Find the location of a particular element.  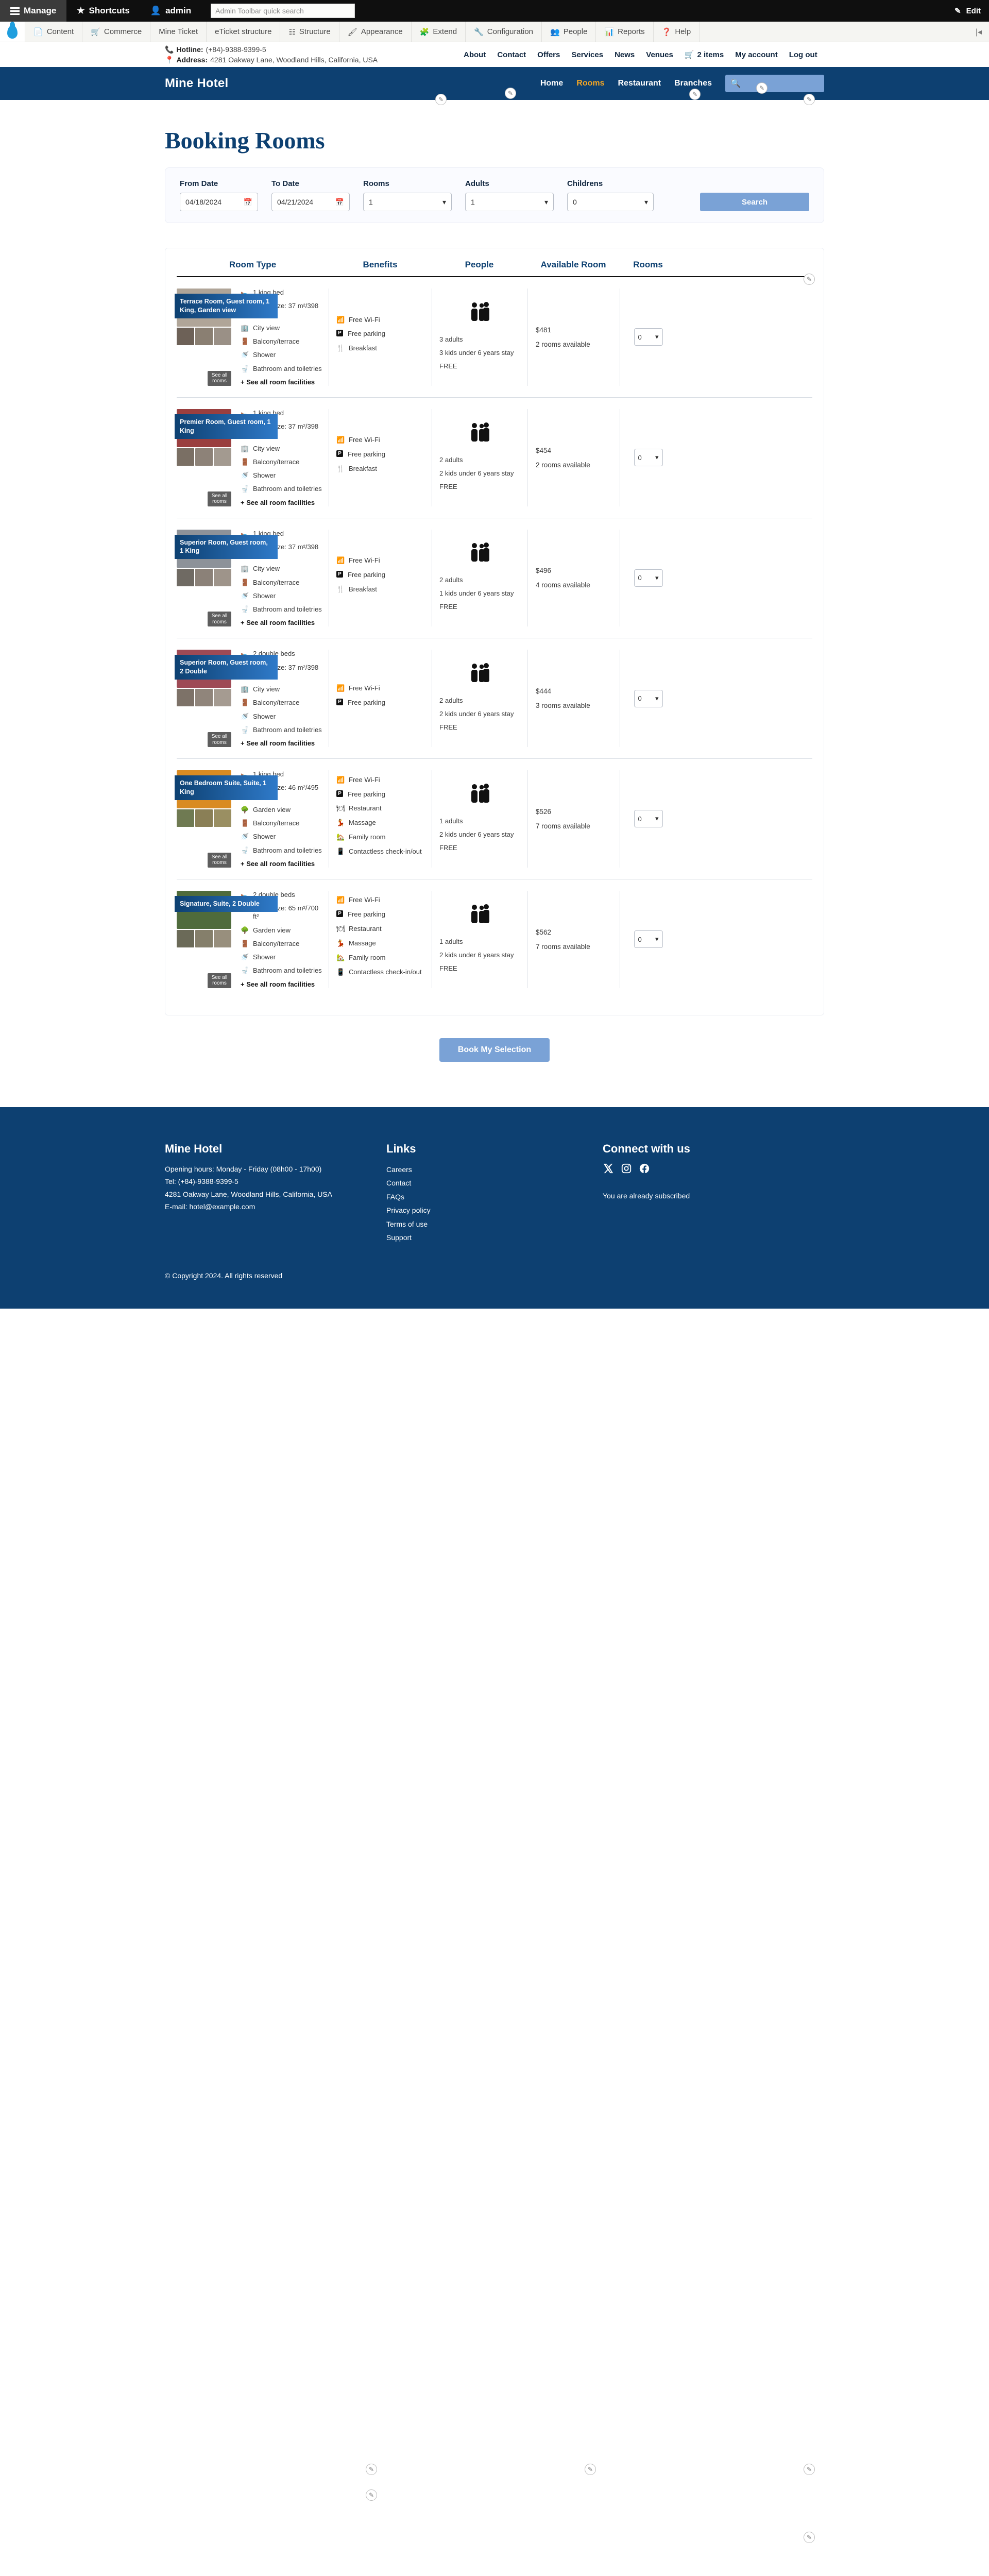

admin-menu-item-appearance: 🖌 Appearance is located at coordinates (375, 32).